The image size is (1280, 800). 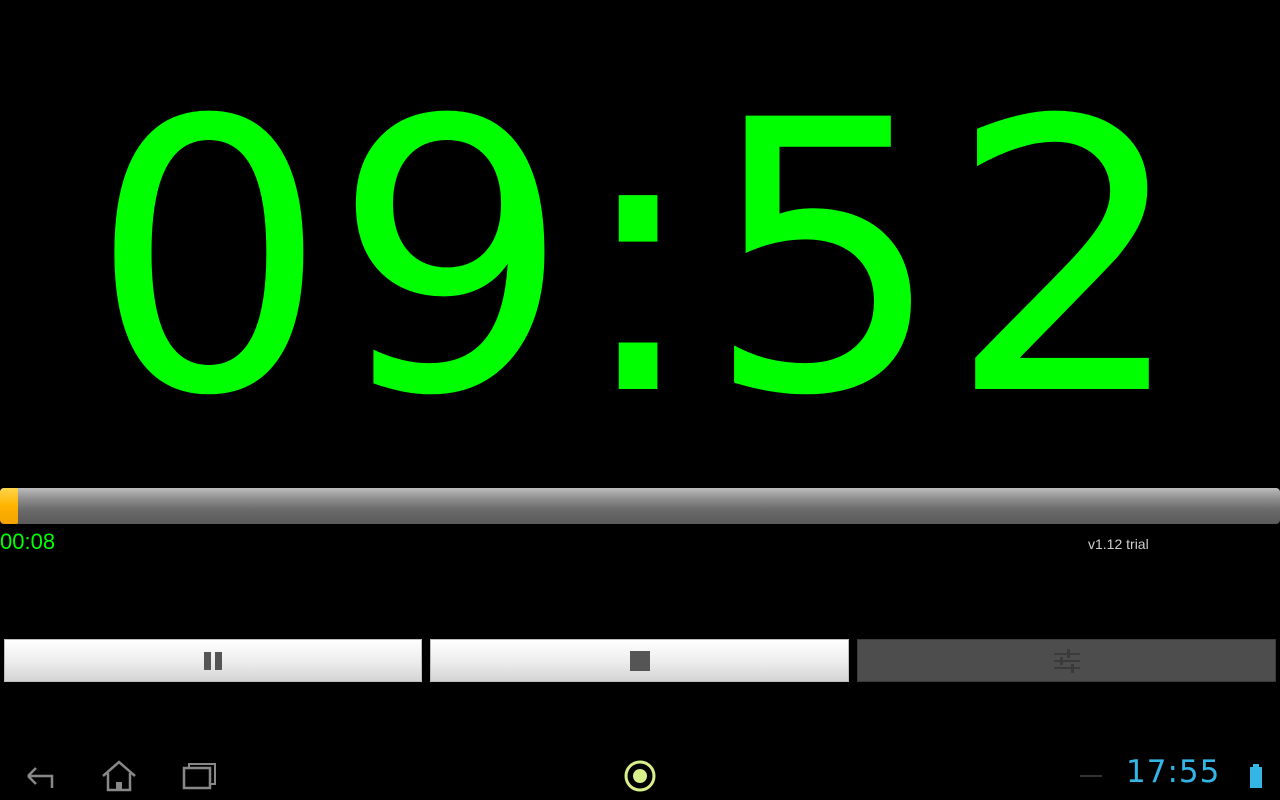 I want to click on recent-apps-icon, so click(x=200, y=776).